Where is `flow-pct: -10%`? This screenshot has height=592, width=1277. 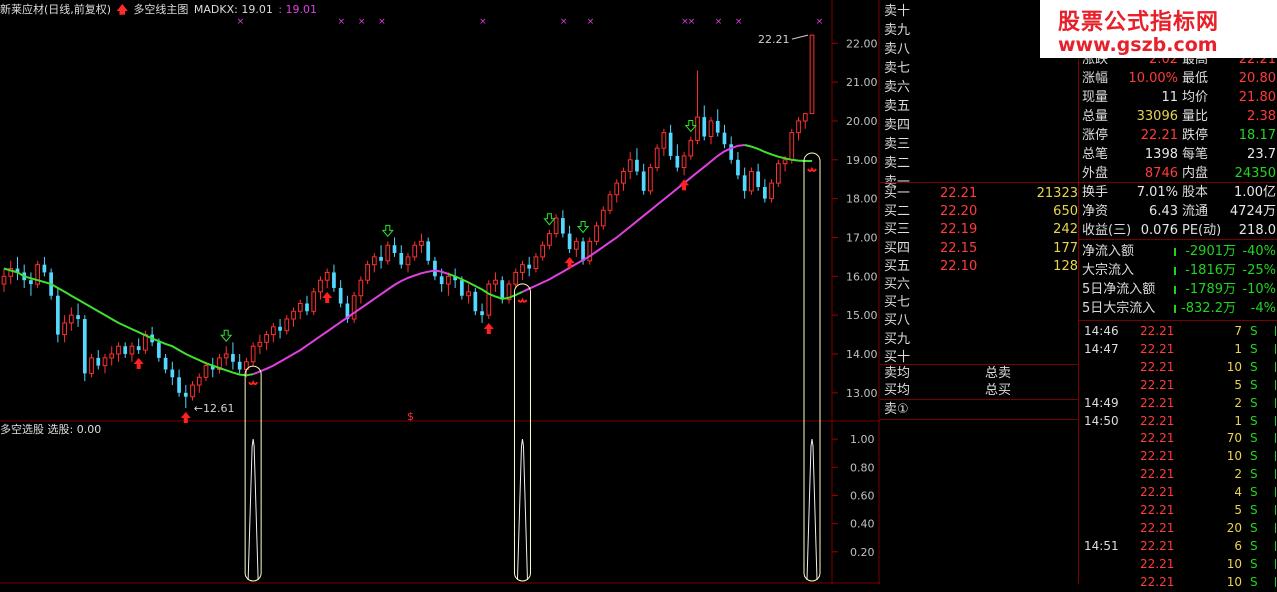 flow-pct: -10% is located at coordinates (1259, 289).